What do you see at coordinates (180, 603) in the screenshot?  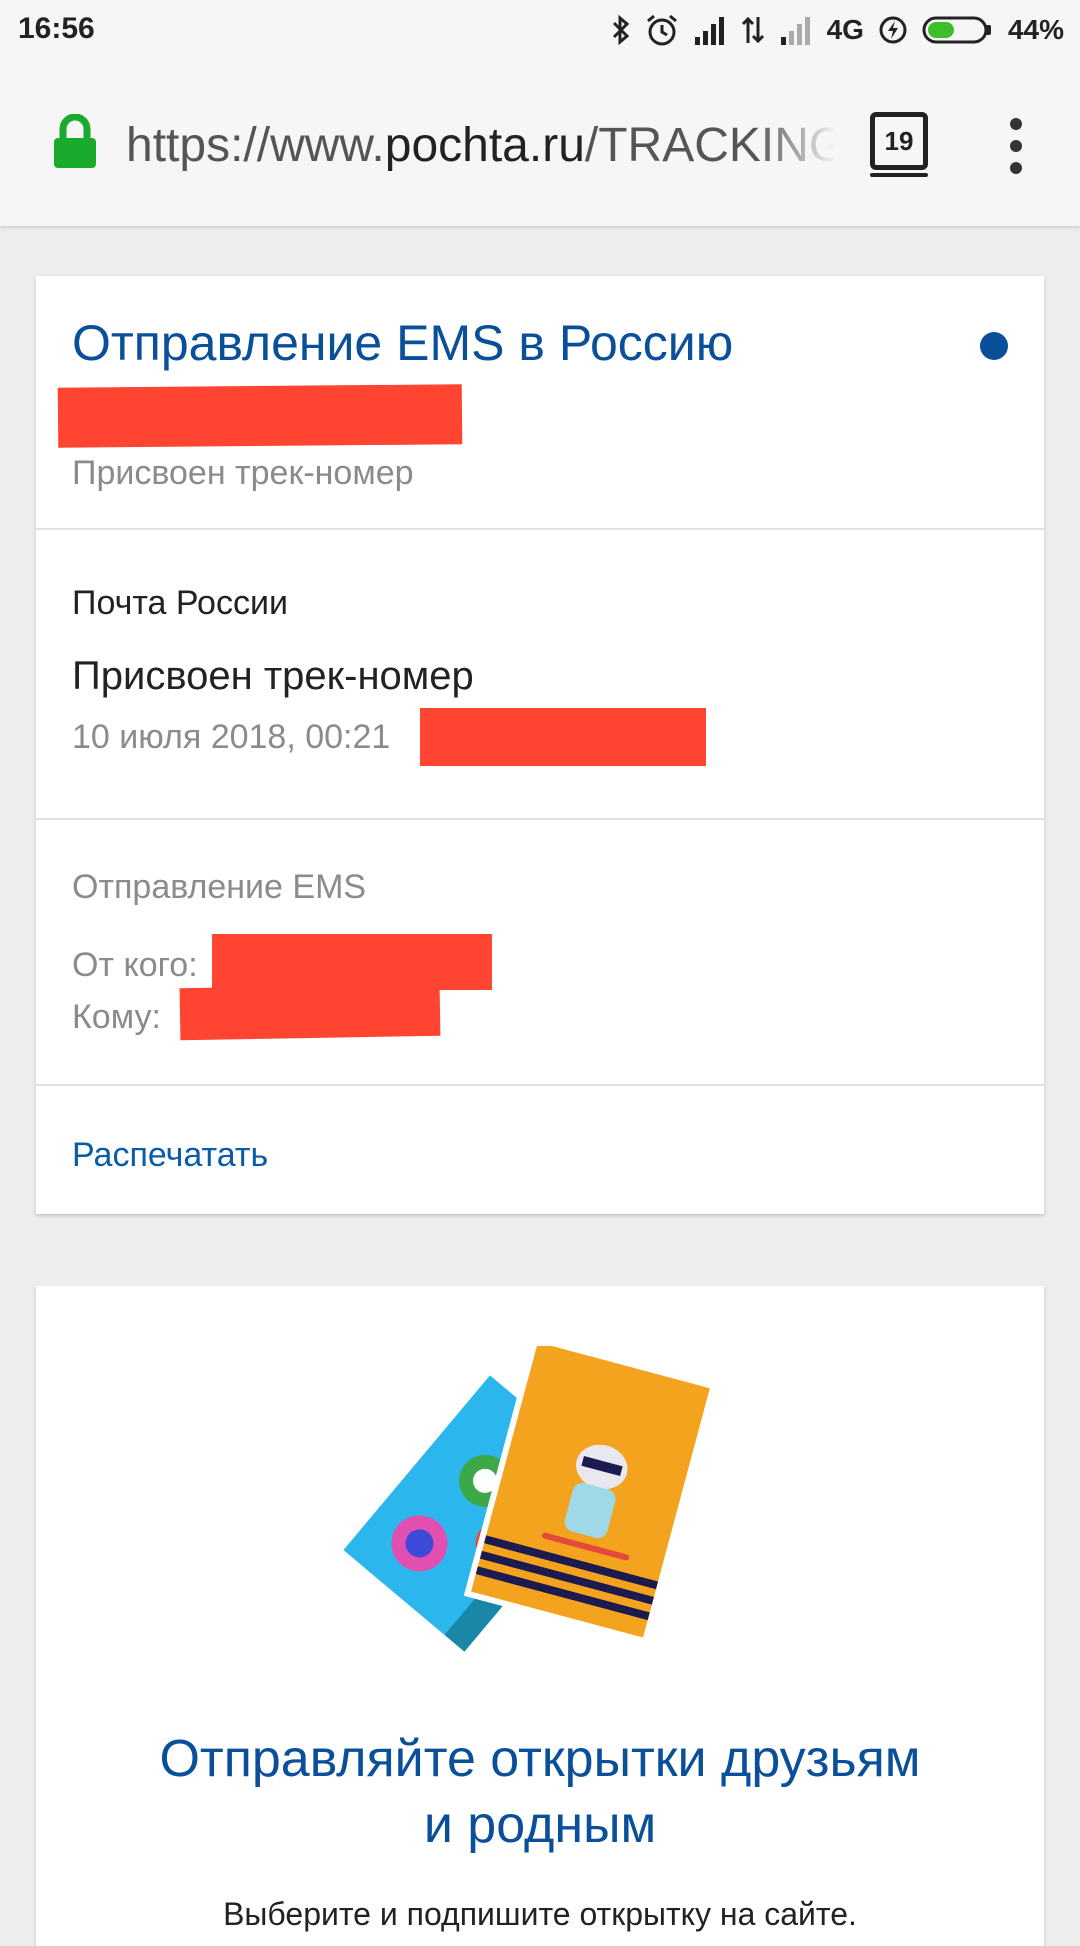 I see `event-org: Почта России` at bounding box center [180, 603].